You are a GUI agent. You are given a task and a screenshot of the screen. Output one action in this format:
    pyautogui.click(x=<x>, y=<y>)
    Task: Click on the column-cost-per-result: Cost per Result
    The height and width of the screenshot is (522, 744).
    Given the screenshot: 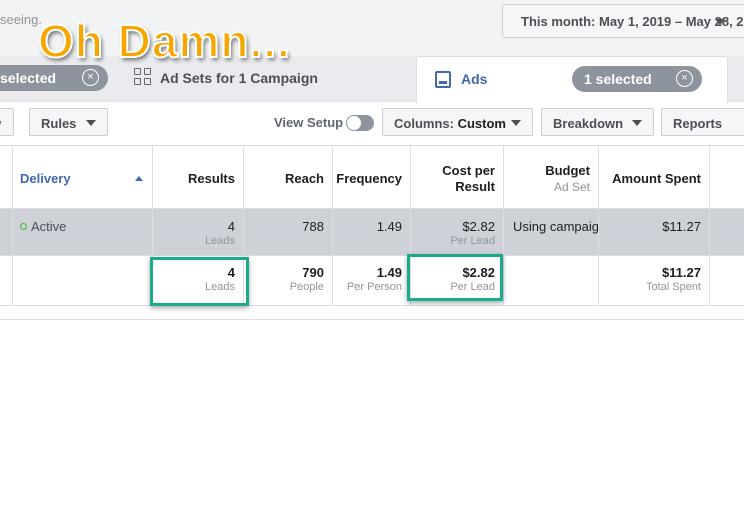 What is the action you would take?
    pyautogui.click(x=457, y=177)
    